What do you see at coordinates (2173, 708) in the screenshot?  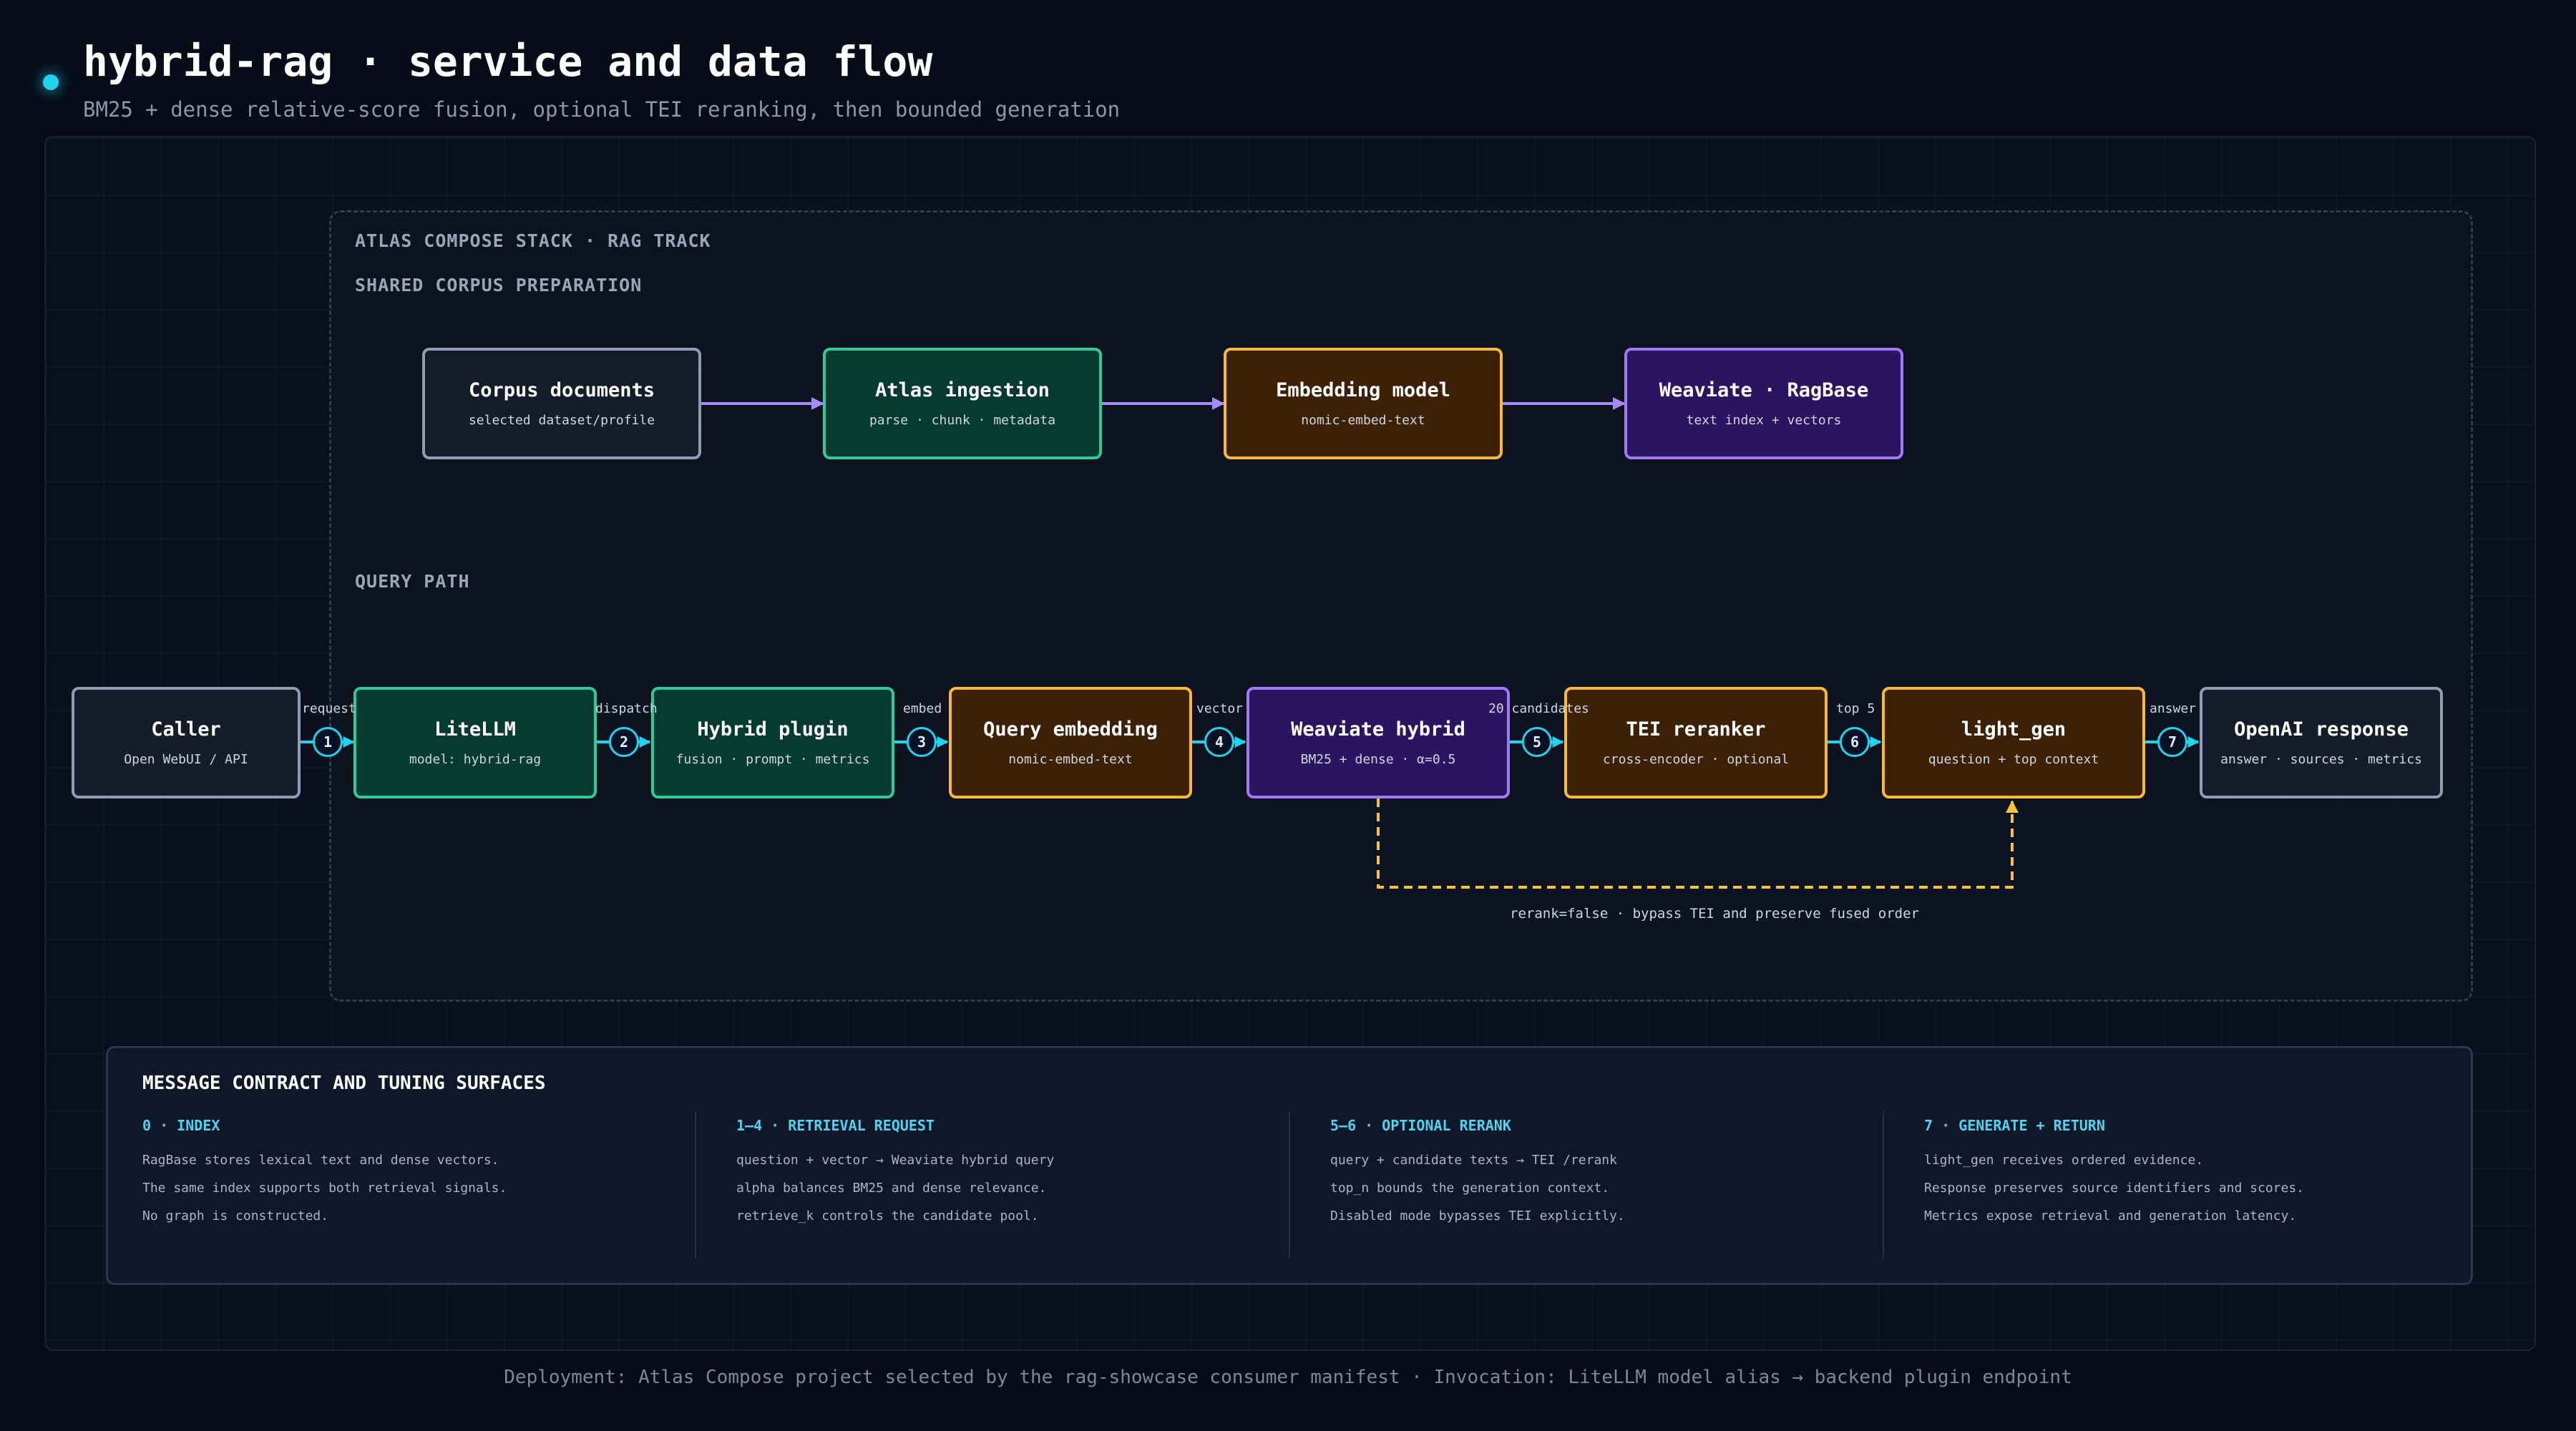 I see `edge-label-answer: answer` at bounding box center [2173, 708].